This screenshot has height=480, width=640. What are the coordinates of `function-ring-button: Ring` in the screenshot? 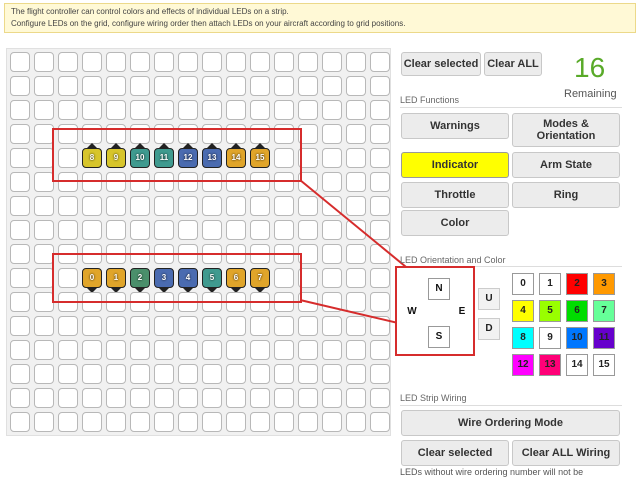 It's located at (566, 195).